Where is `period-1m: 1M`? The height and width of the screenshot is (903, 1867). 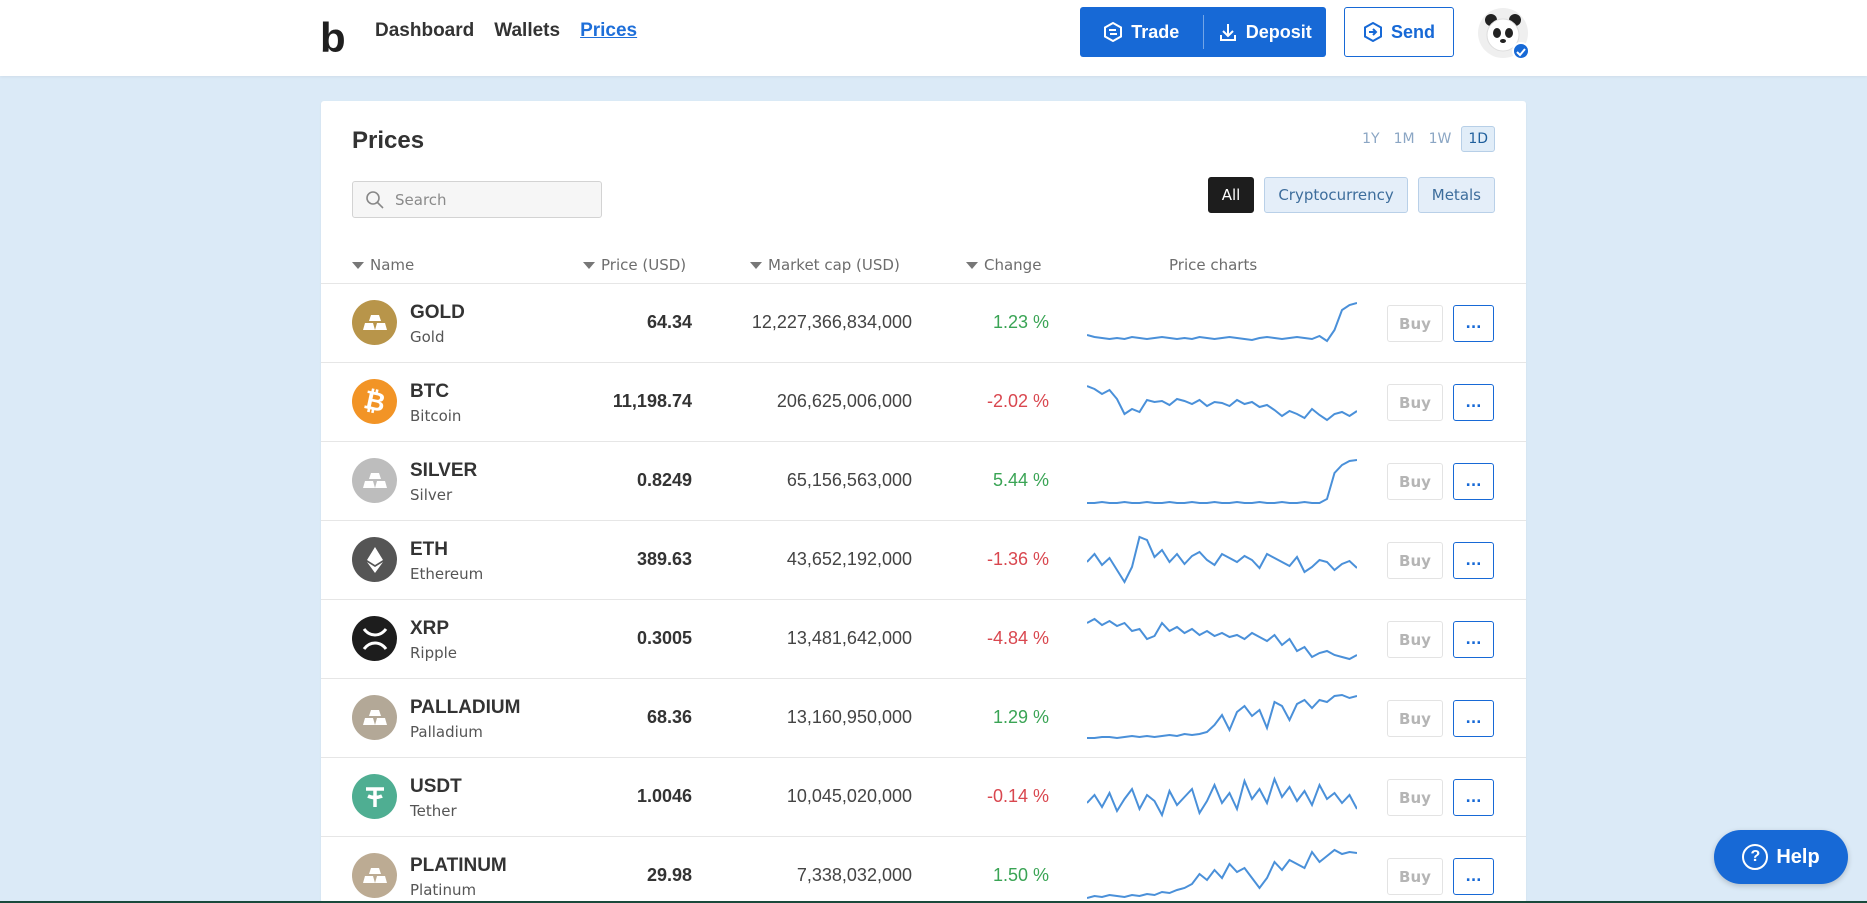
period-1m: 1M is located at coordinates (1404, 139).